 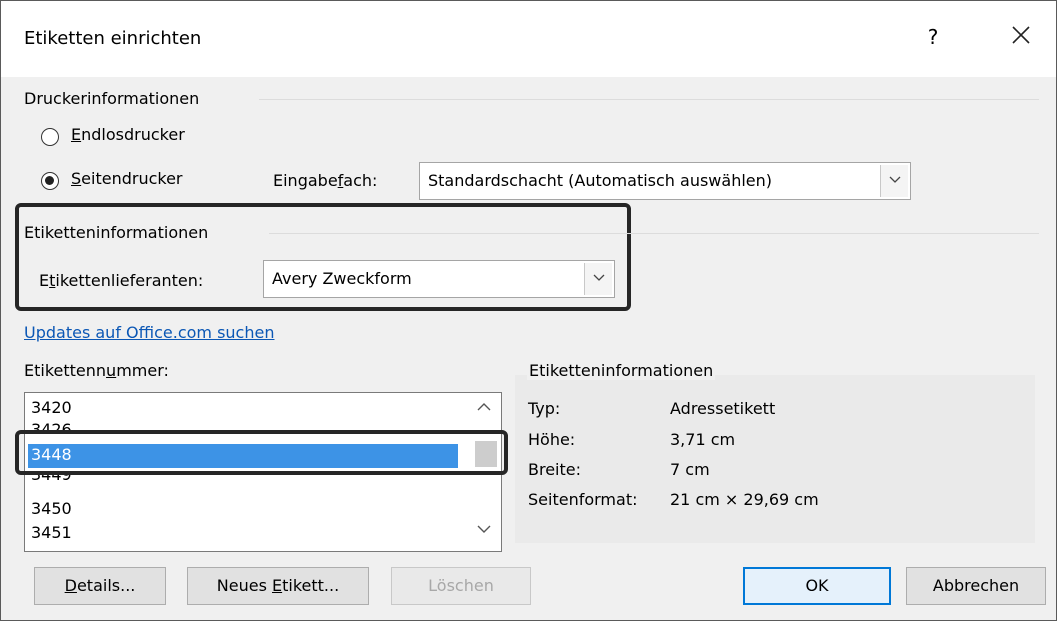 I want to click on detail-value: 3,71 cm, so click(x=703, y=439).